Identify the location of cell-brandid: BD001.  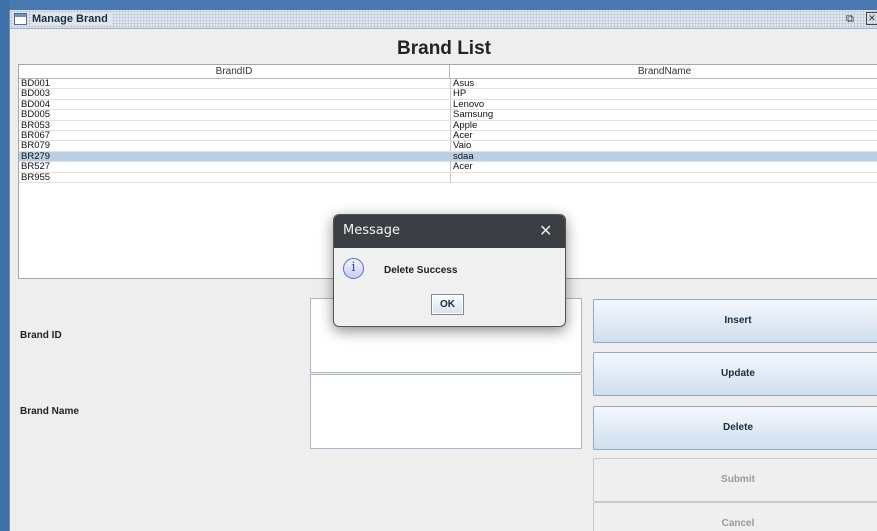
(36, 84).